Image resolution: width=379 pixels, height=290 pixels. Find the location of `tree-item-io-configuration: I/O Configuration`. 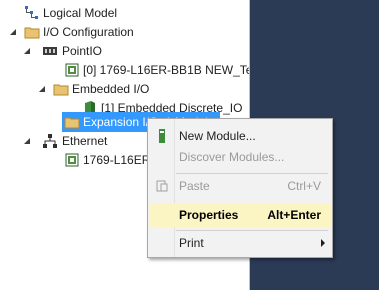

tree-item-io-configuration: I/O Configuration is located at coordinates (125, 32).